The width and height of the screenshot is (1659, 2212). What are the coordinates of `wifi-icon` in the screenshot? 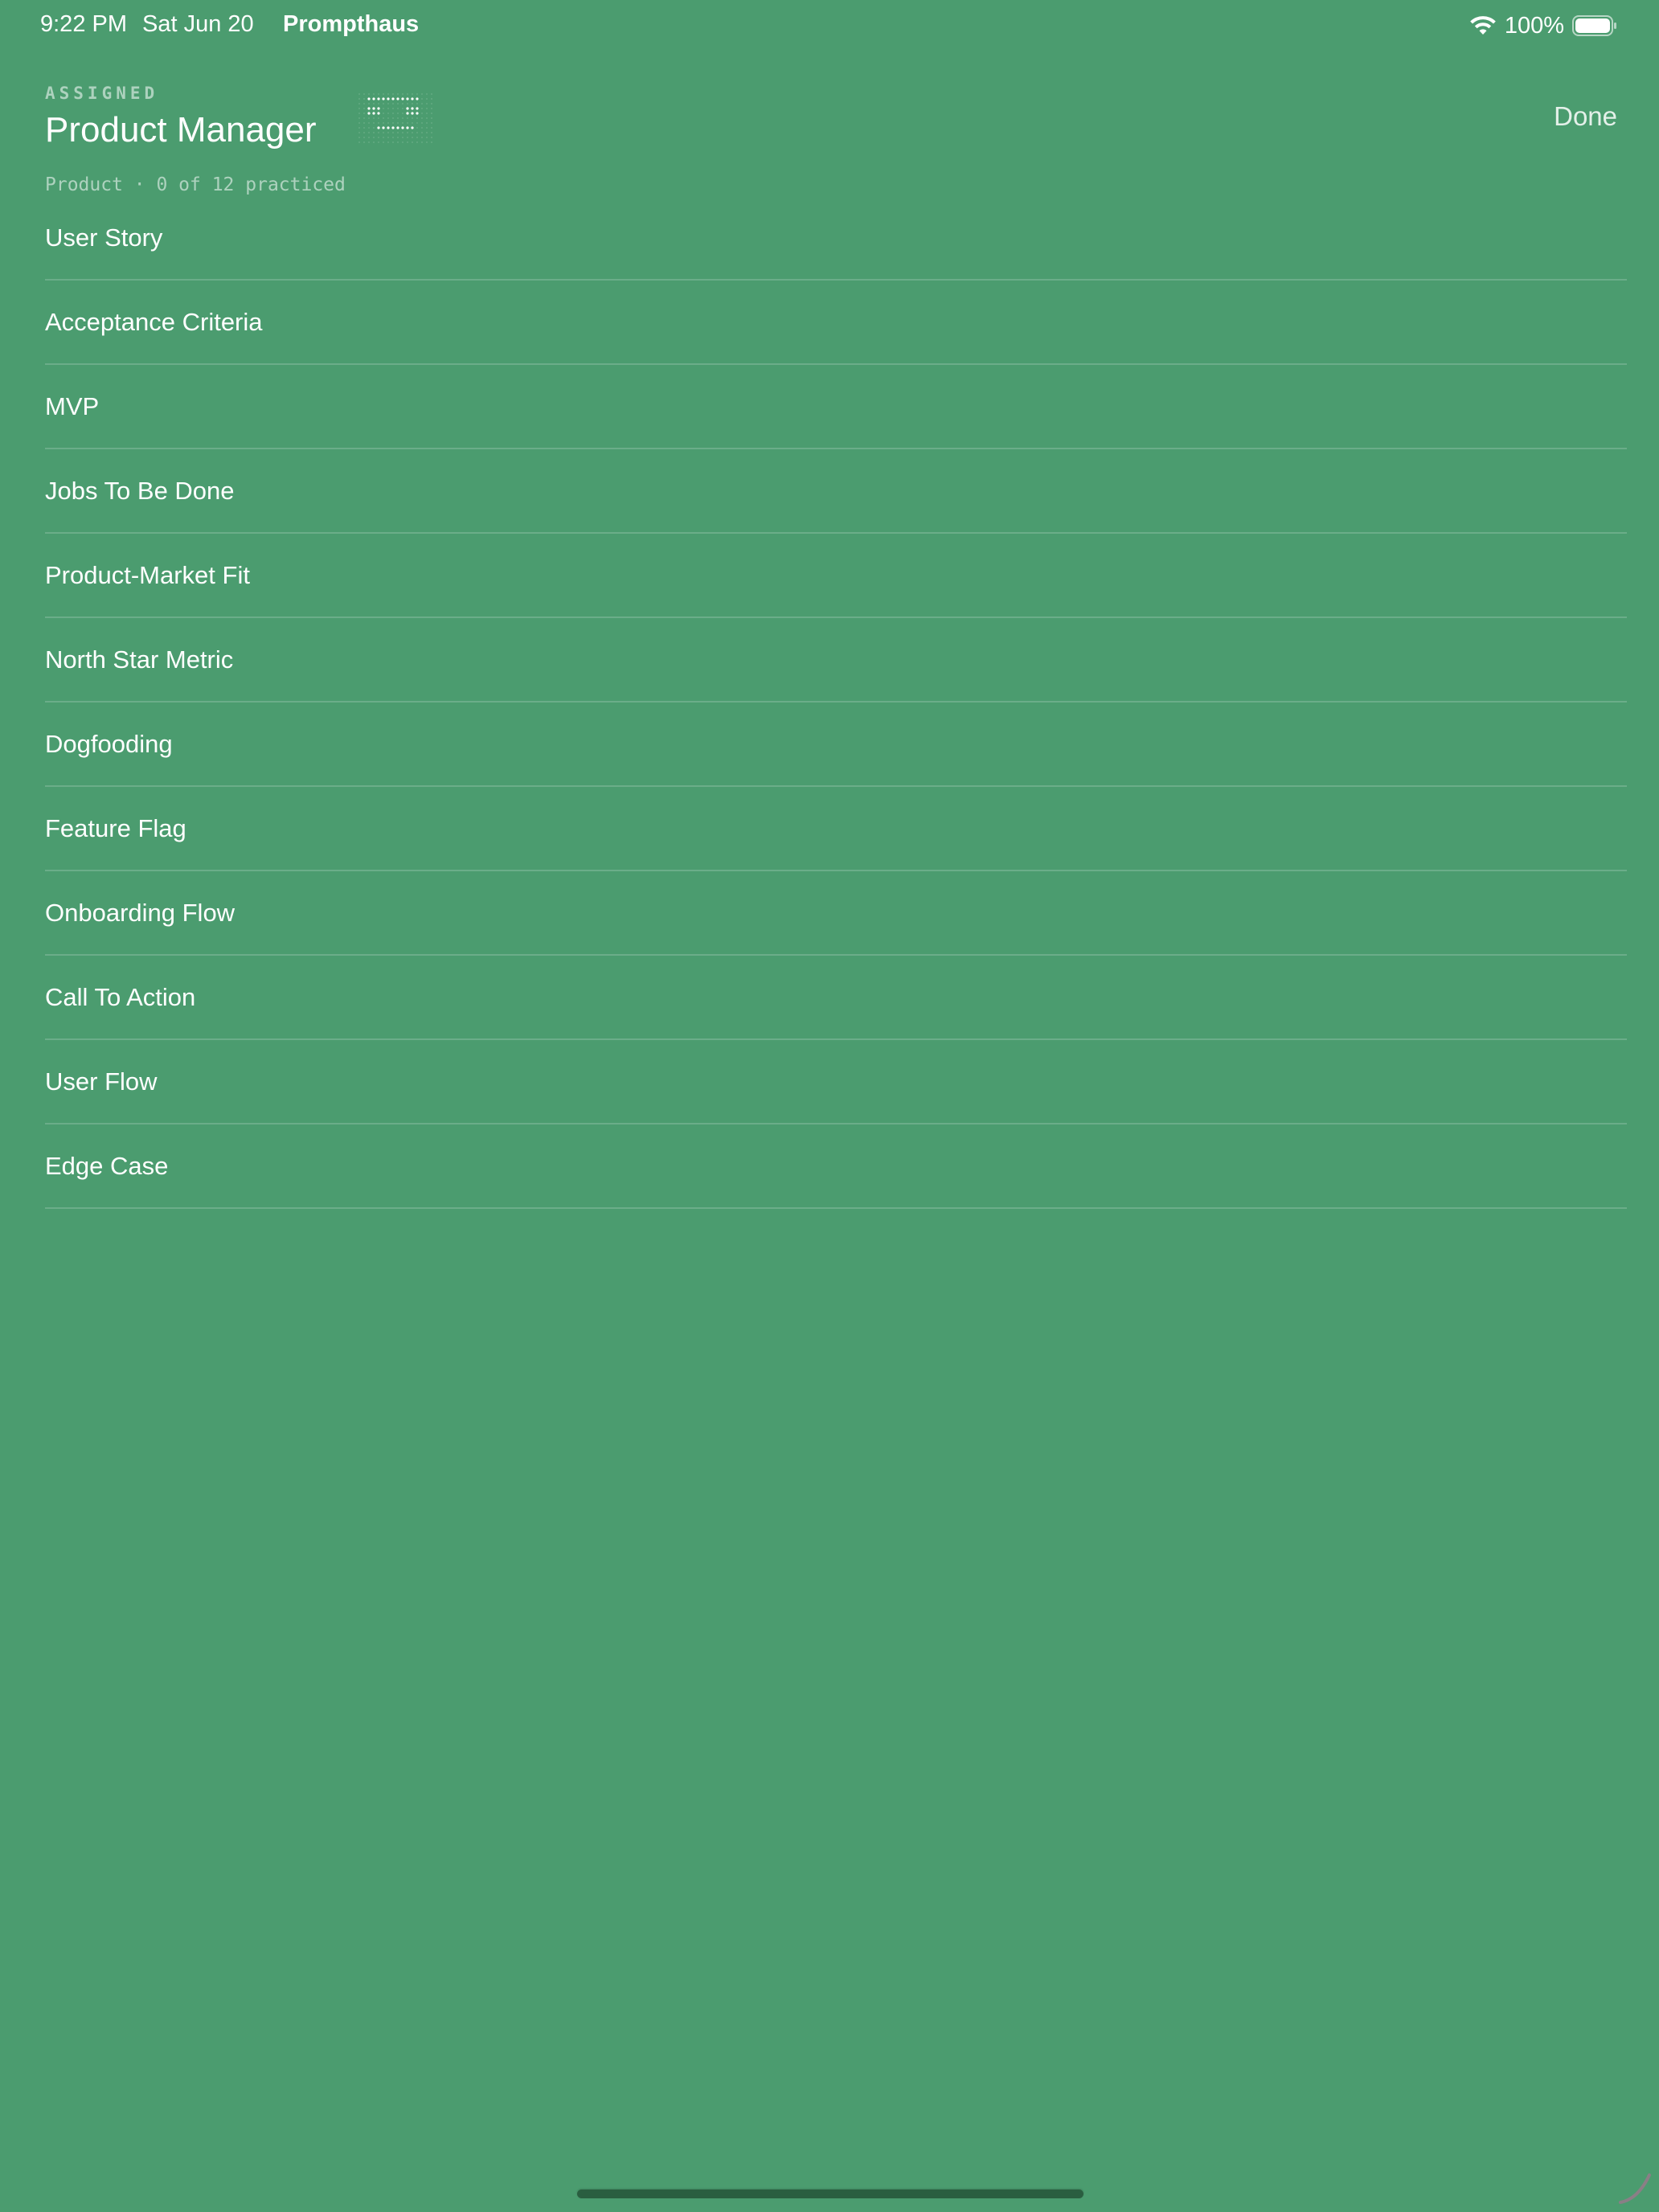 It's located at (1483, 25).